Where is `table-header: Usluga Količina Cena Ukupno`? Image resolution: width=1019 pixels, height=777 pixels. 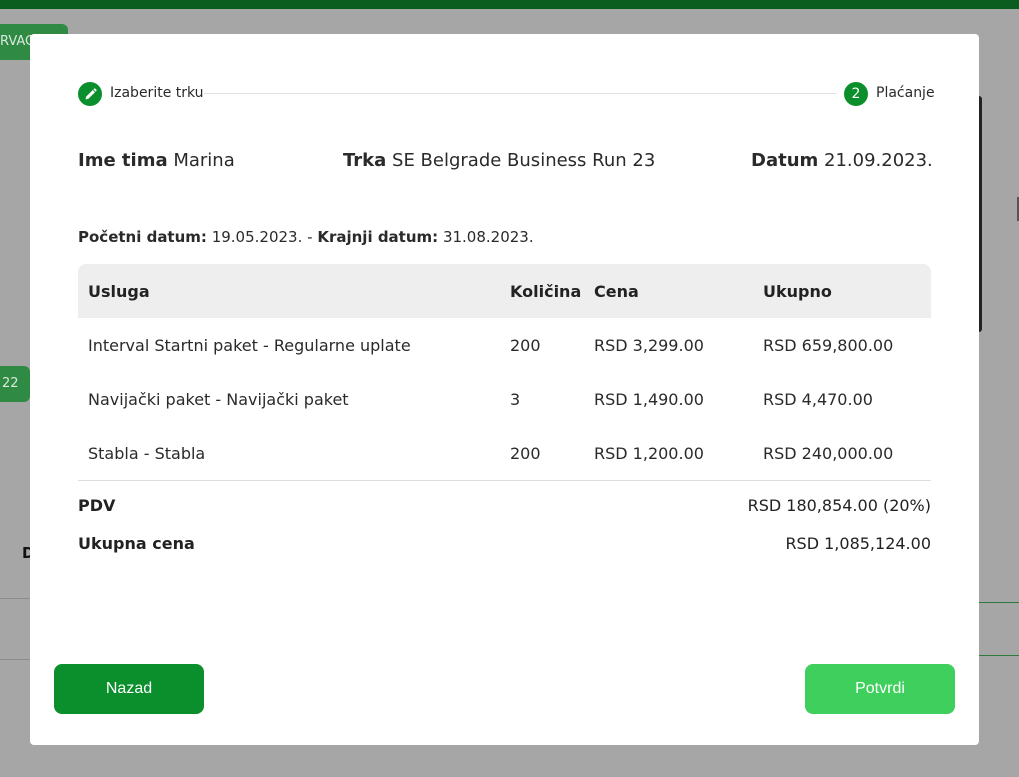 table-header: Usluga Količina Cena Ukupno is located at coordinates (504, 291).